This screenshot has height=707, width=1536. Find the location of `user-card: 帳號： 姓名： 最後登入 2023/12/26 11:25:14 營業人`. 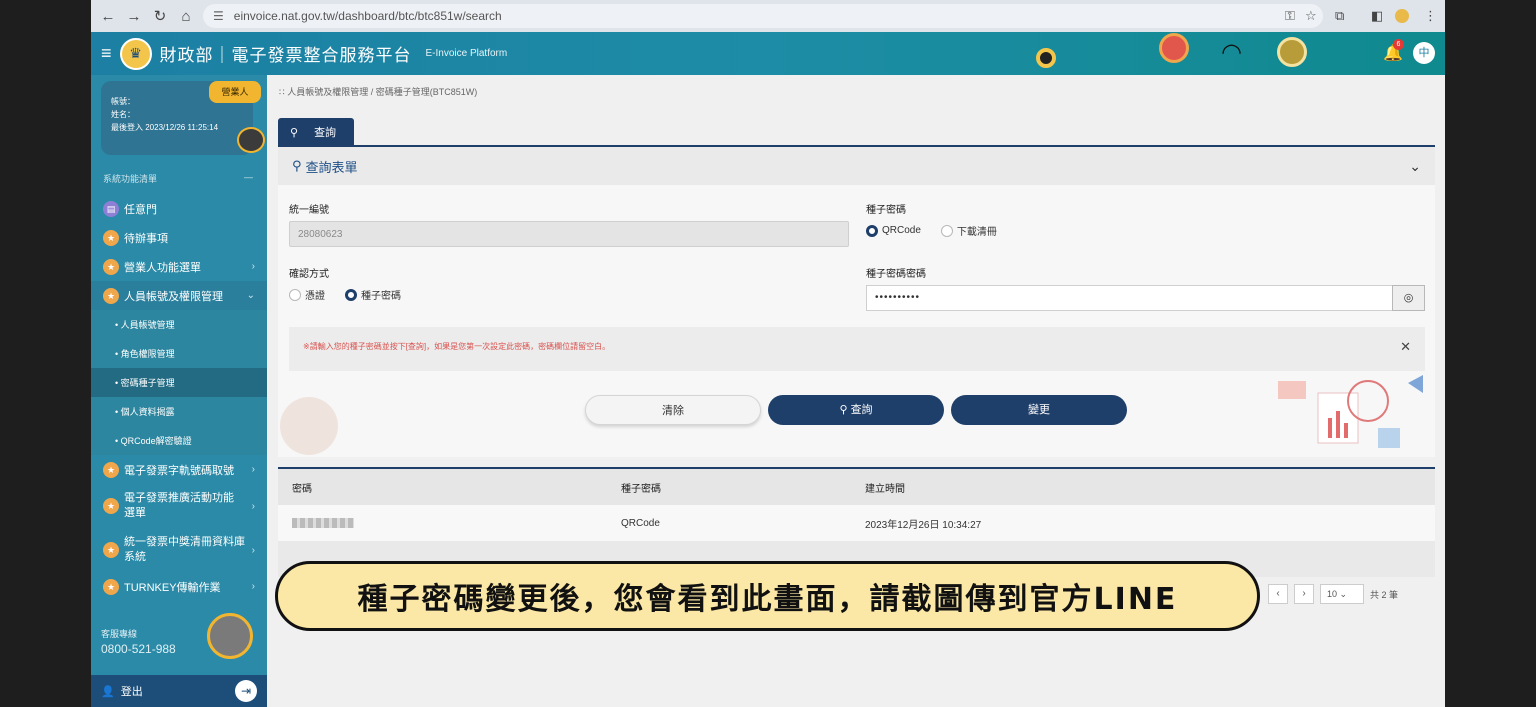

user-card: 帳號： 姓名： 最後登入 2023/12/26 11:25:14 營業人 is located at coordinates (183, 118).